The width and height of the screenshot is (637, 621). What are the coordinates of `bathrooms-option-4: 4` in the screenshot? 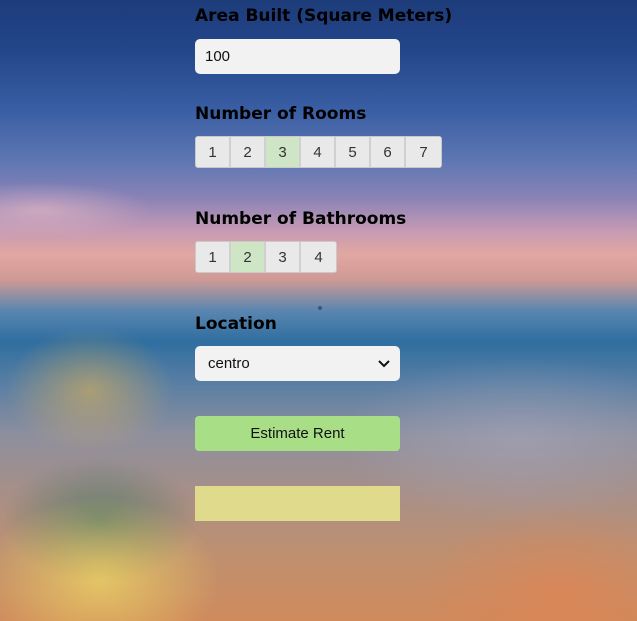 It's located at (318, 257).